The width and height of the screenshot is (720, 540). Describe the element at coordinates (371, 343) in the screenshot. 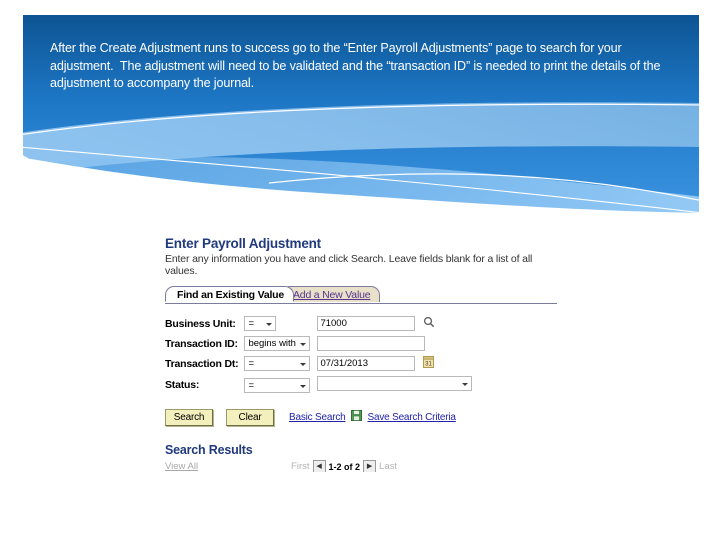

I see `transaction-id-input` at that location.